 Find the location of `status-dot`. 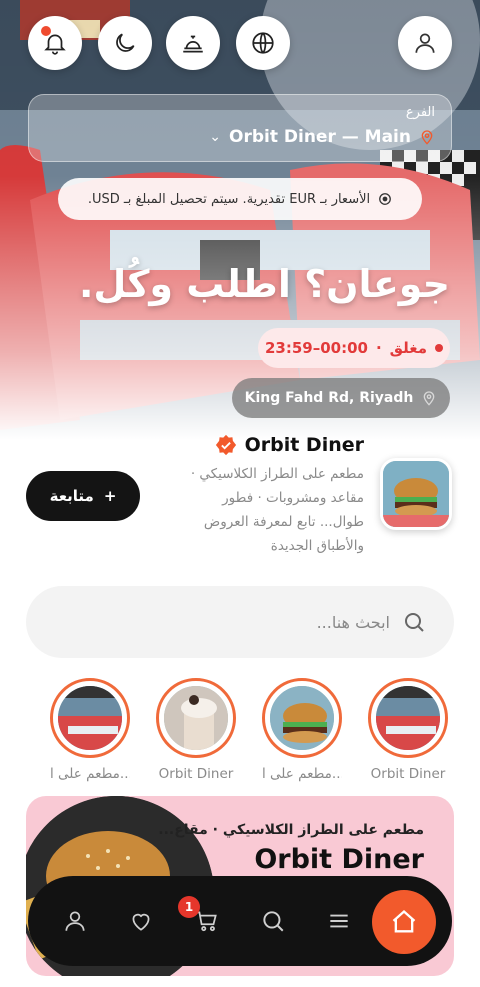

status-dot is located at coordinates (439, 348).